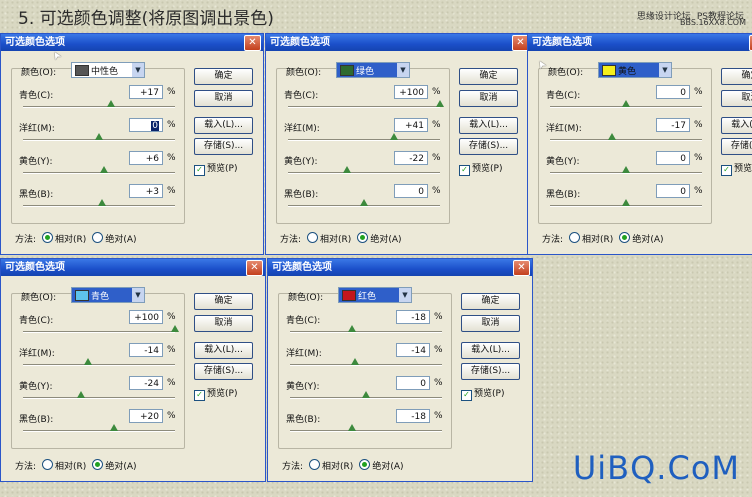 The image size is (752, 497). Describe the element at coordinates (146, 158) in the screenshot. I see `yellow-input: +6` at that location.